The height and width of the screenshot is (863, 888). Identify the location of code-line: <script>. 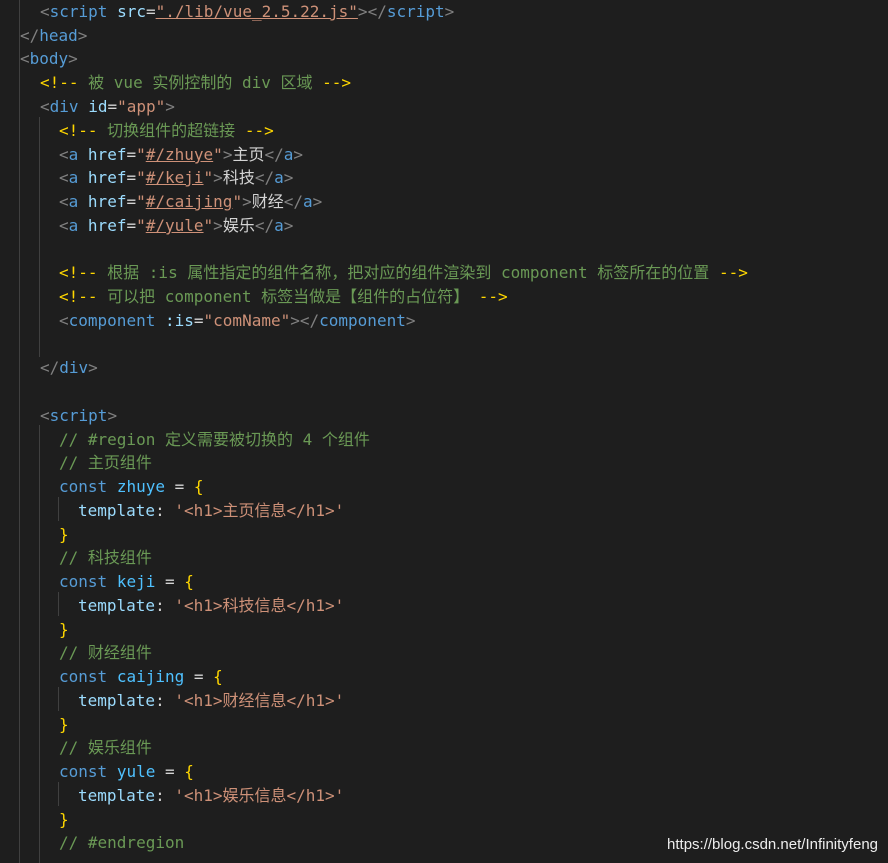
(78, 416).